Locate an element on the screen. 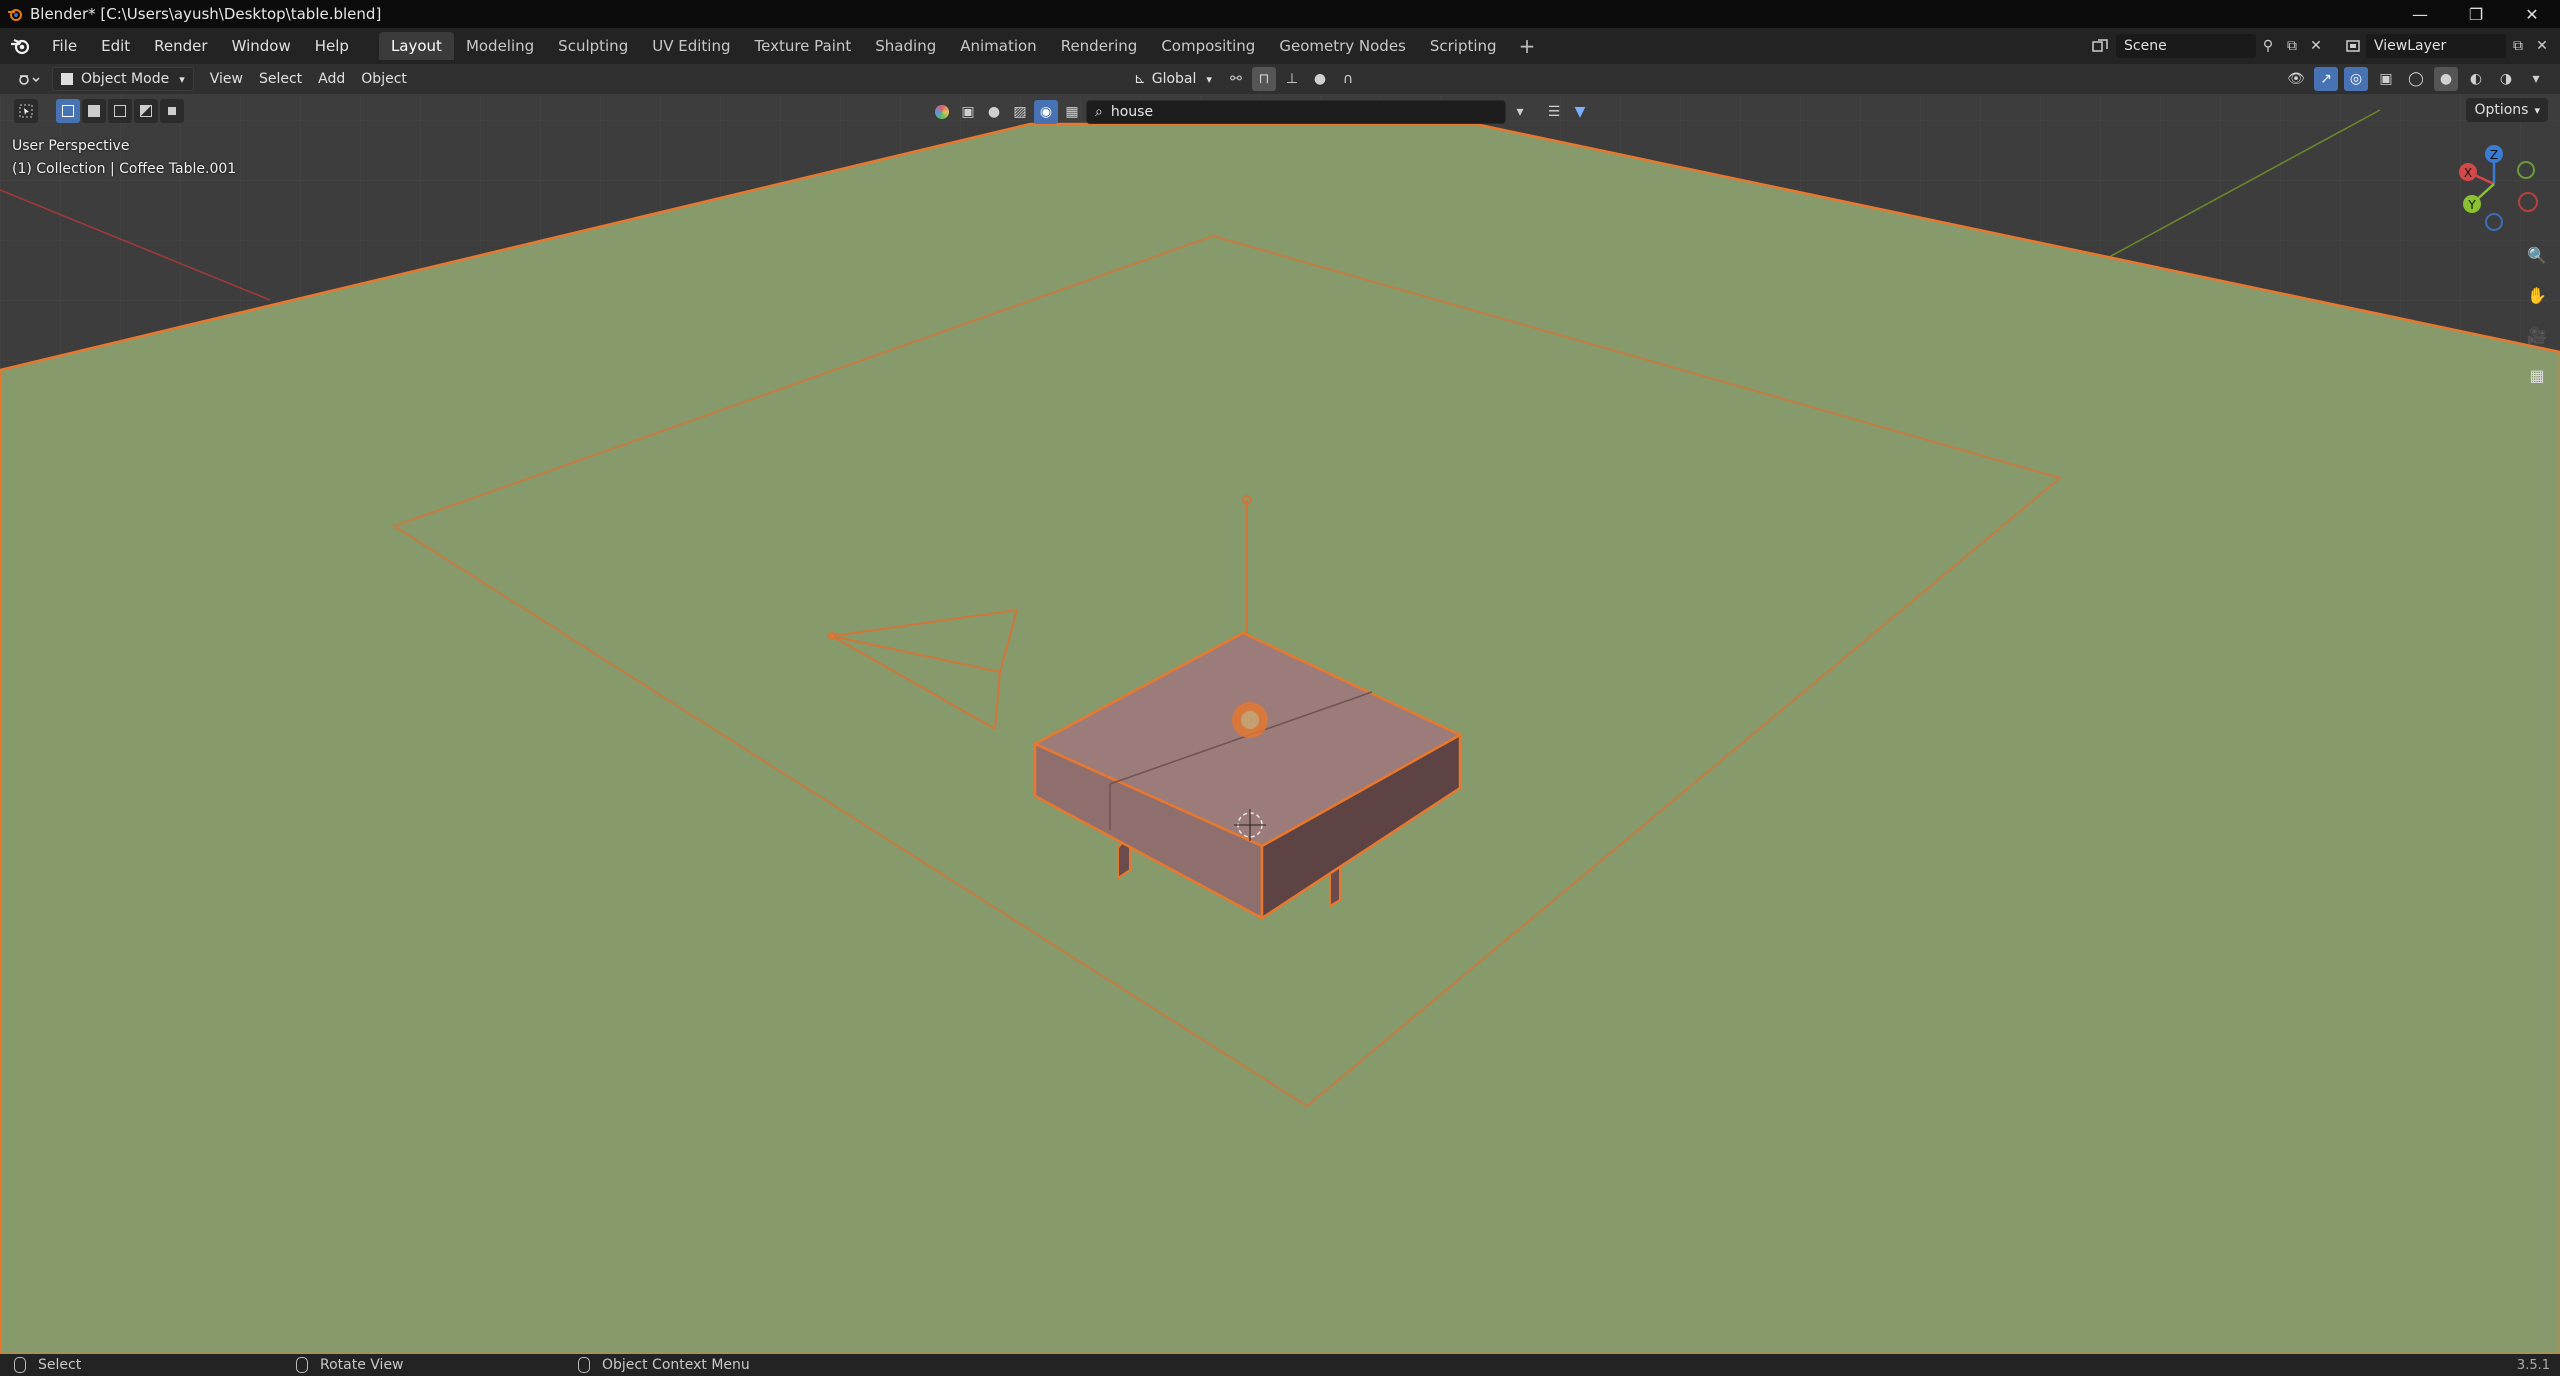 The height and width of the screenshot is (1376, 2560). select-tool-icon is located at coordinates (26, 111).